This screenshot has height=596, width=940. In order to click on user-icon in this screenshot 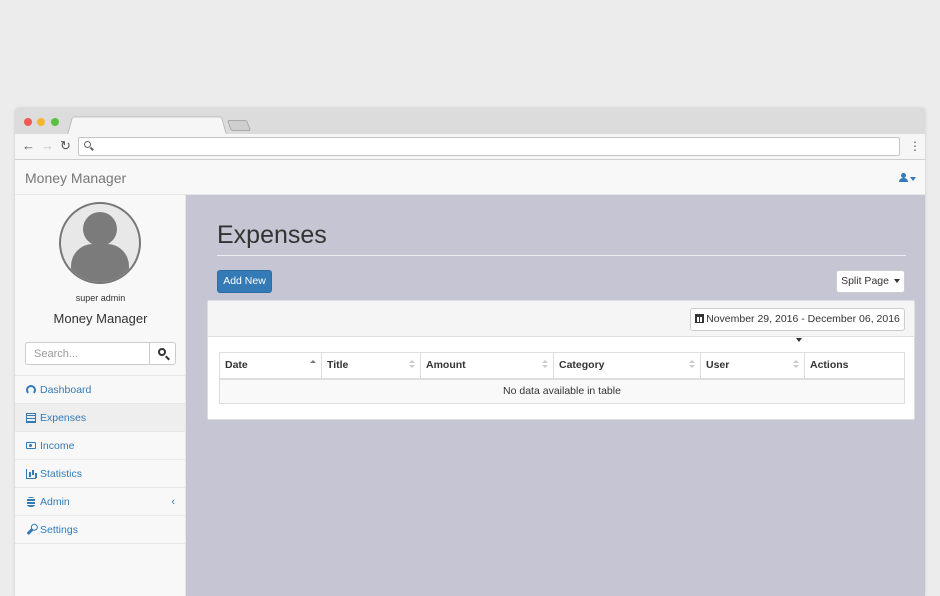, I will do `click(903, 177)`.